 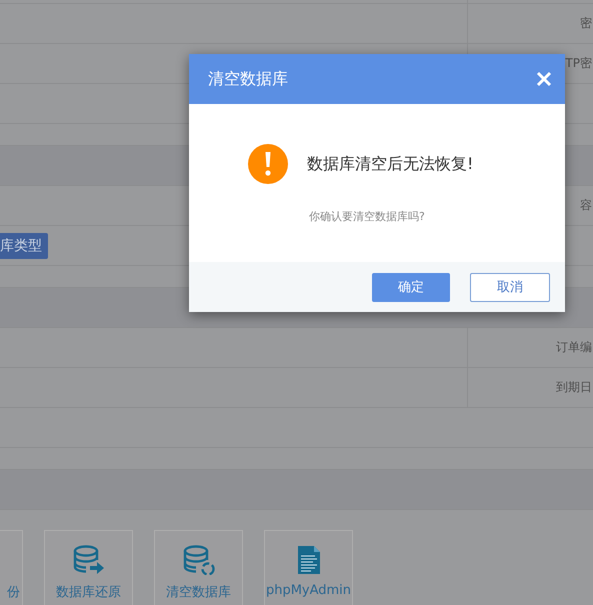 What do you see at coordinates (248, 79) in the screenshot?
I see `dialog-title: 清空数据库` at bounding box center [248, 79].